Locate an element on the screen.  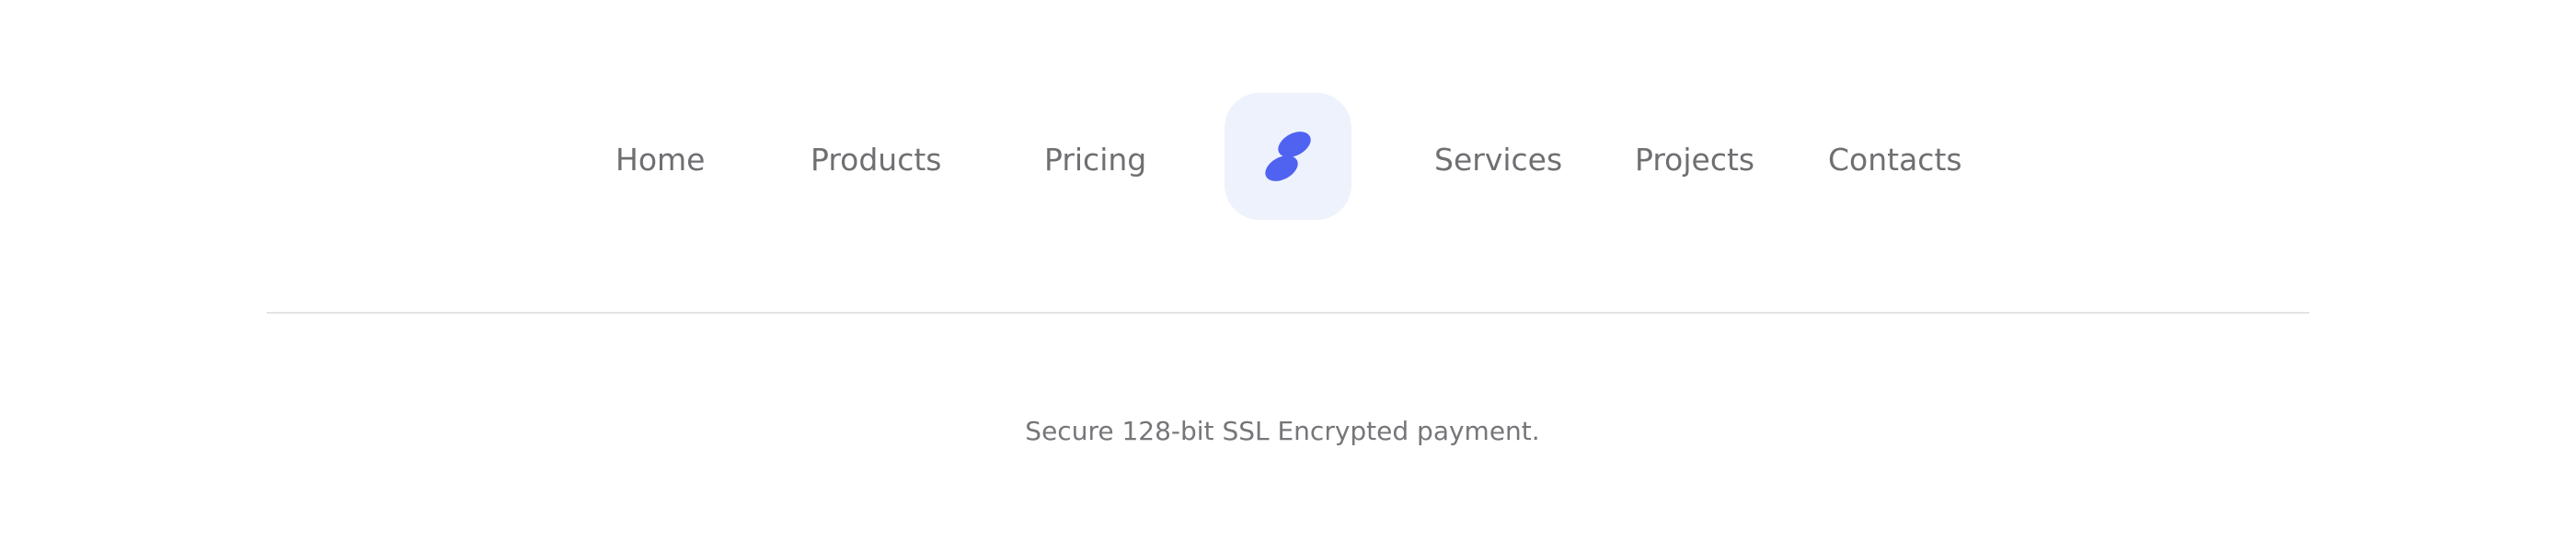
brand-logo-icon is located at coordinates (1288, 156).